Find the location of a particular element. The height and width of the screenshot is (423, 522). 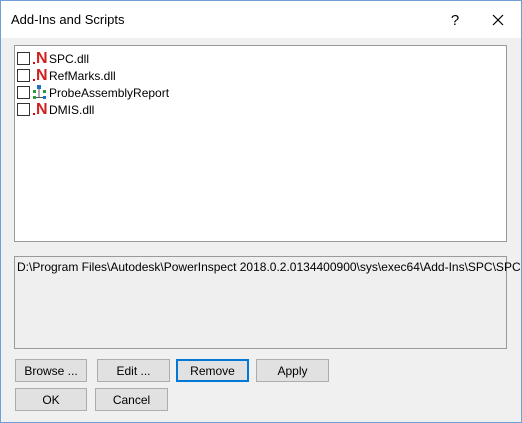

close-button is located at coordinates (498, 20).